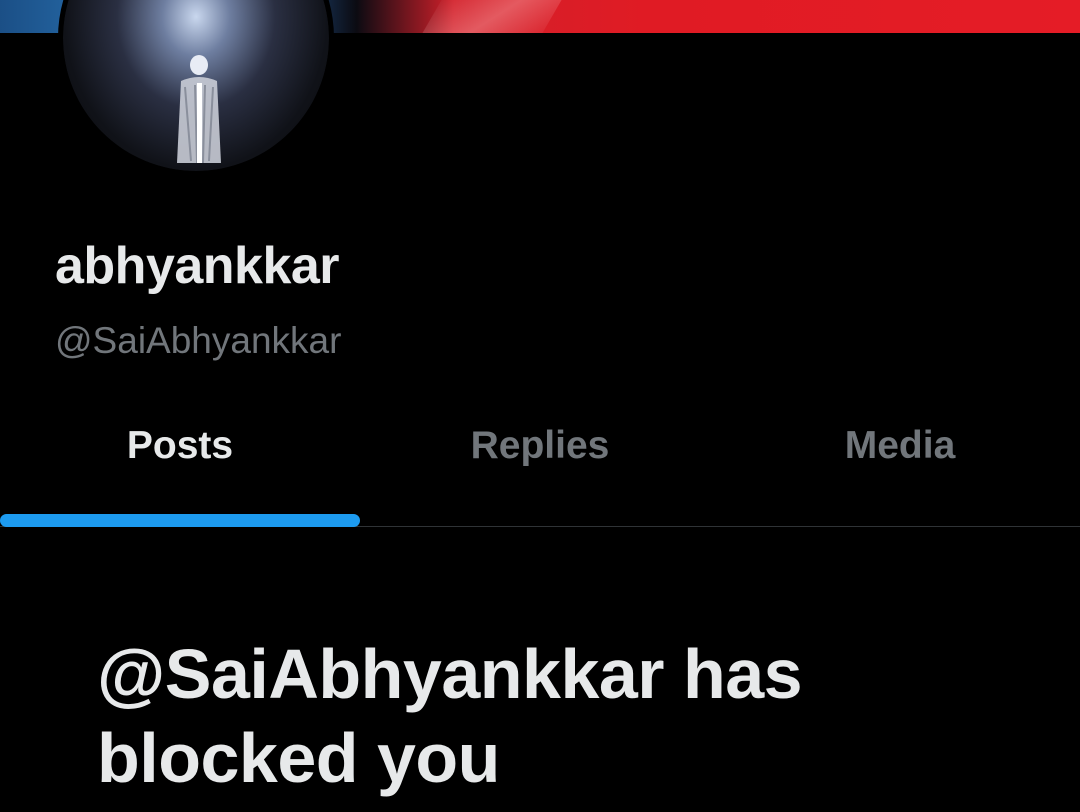 Image resolution: width=1080 pixels, height=812 pixels. What do you see at coordinates (198, 340) in the screenshot?
I see `profile-handle: @SaiAbhyankkar` at bounding box center [198, 340].